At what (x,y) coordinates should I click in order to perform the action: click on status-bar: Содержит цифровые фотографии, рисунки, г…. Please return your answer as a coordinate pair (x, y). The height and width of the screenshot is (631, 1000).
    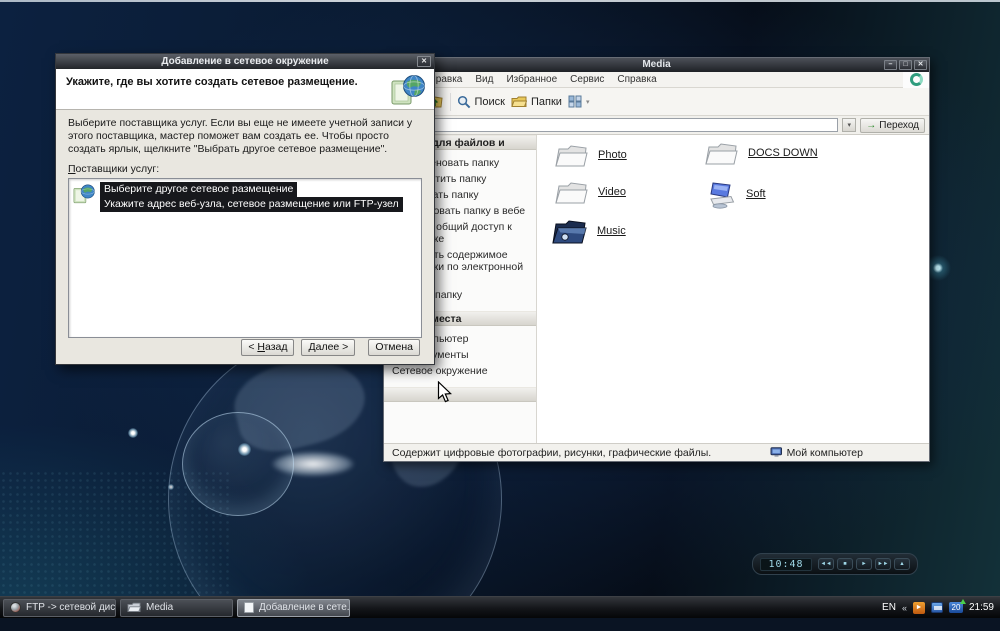
    Looking at the image, I should click on (656, 452).